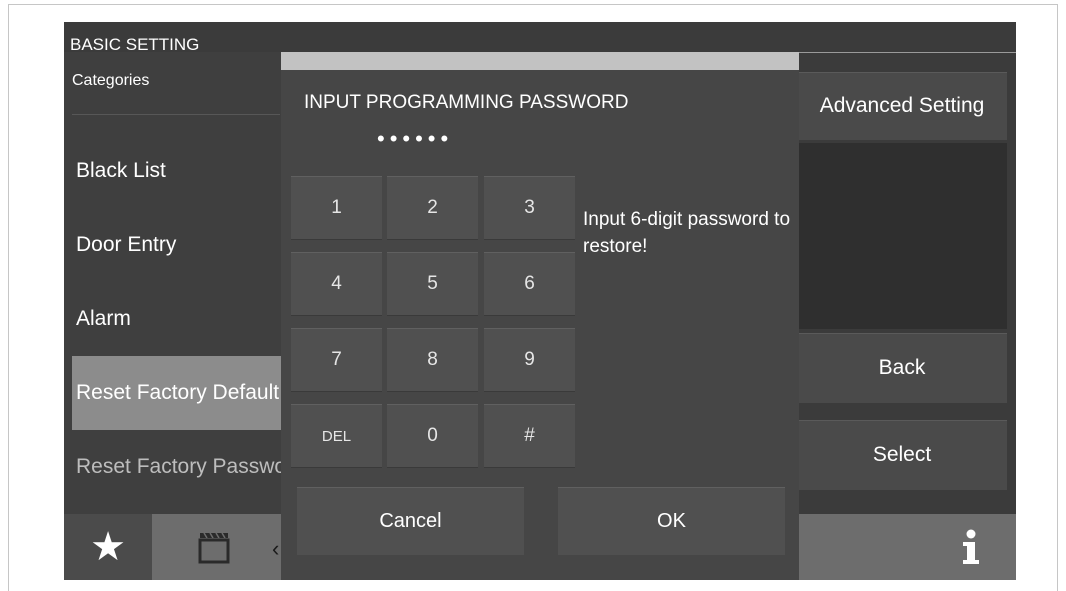  What do you see at coordinates (177, 245) in the screenshot?
I see `sidebar-item-door-entry: Door Entry` at bounding box center [177, 245].